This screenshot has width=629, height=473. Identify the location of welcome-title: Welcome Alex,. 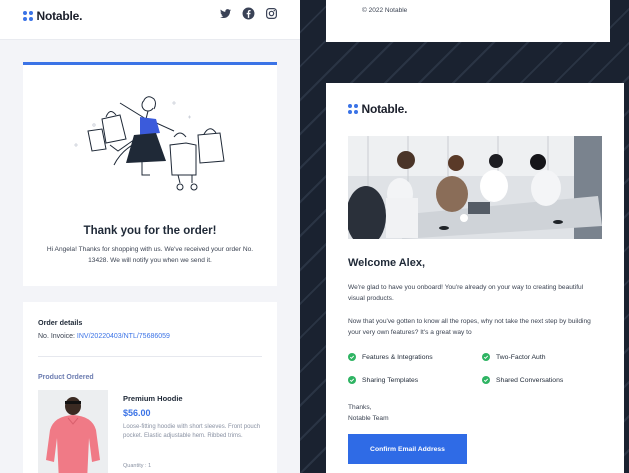
(387, 263).